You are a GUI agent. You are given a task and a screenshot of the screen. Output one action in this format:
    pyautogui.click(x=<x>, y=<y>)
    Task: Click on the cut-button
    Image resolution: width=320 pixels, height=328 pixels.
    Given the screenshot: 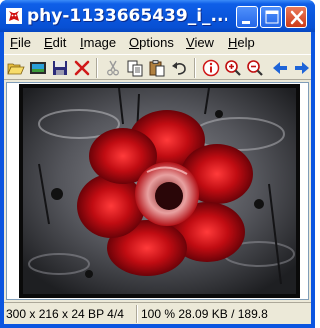 What is the action you would take?
    pyautogui.click(x=113, y=68)
    